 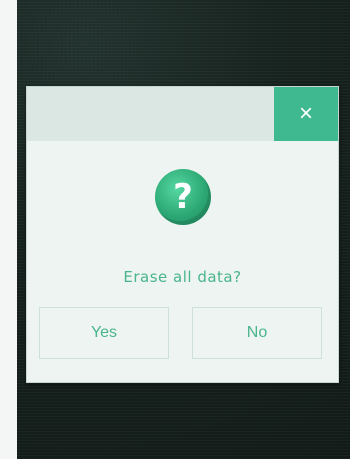 I want to click on dialog-titlebar: ×, so click(x=182, y=114).